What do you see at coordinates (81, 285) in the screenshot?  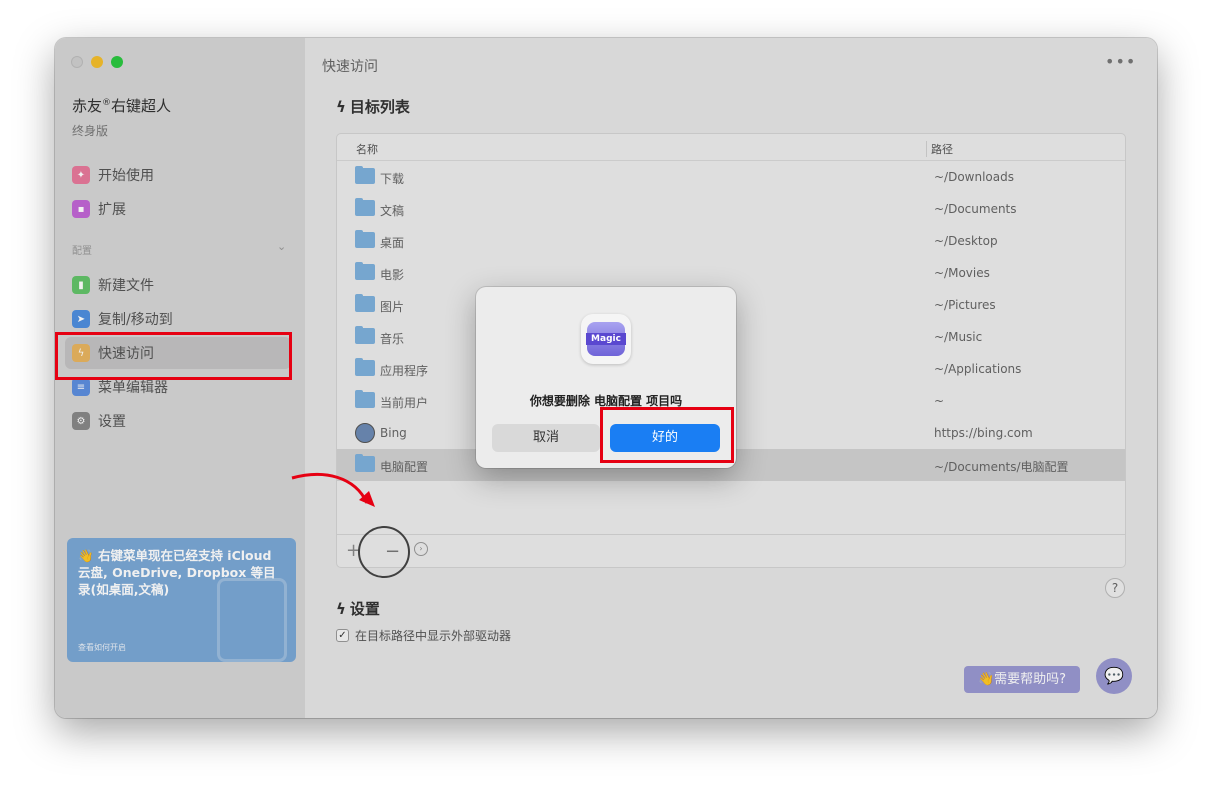 I see `new-file-icon: ▮` at bounding box center [81, 285].